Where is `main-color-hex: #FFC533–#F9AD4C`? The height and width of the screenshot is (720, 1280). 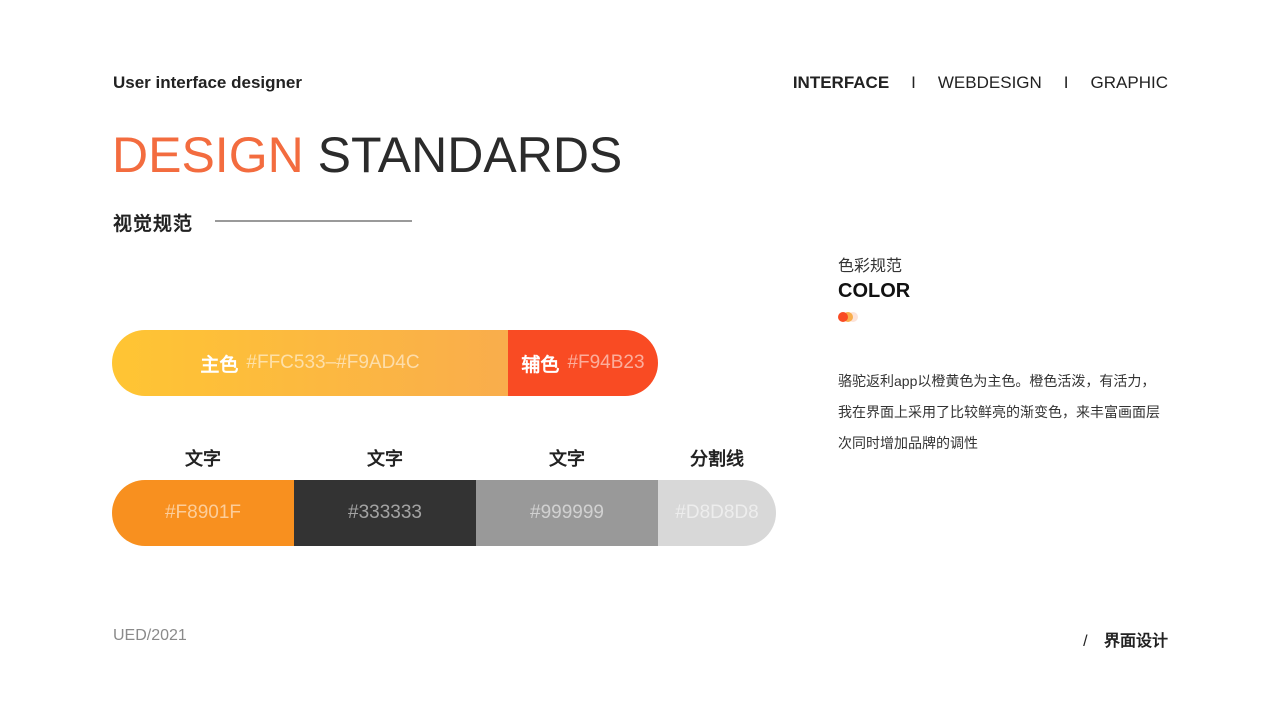 main-color-hex: #FFC533–#F9AD4C is located at coordinates (333, 362).